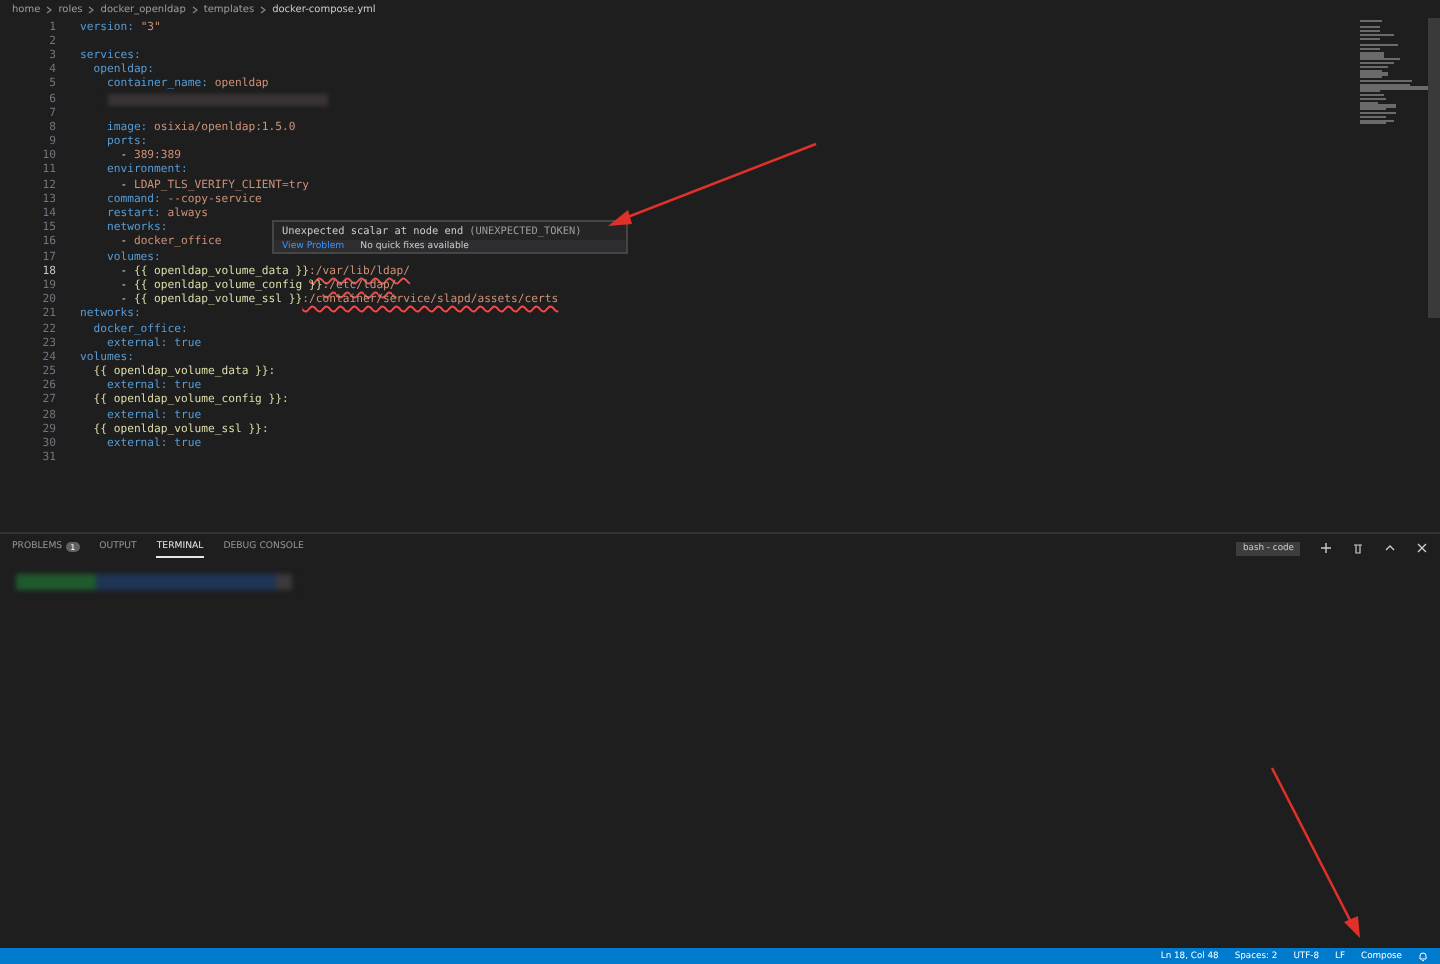 The image size is (1440, 964). What do you see at coordinates (1422, 548) in the screenshot?
I see `close-icon` at bounding box center [1422, 548].